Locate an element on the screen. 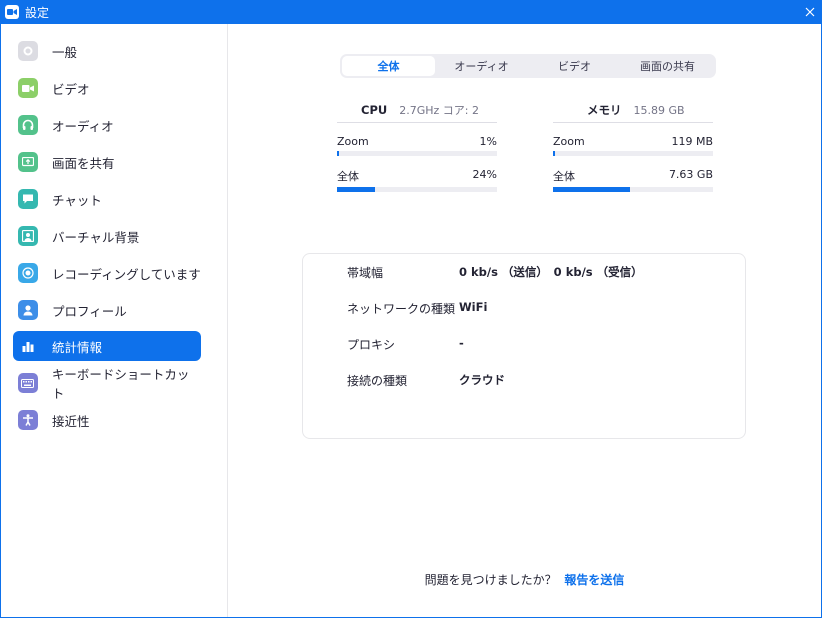  sidebar-item-label: ビデオ is located at coordinates (71, 89).